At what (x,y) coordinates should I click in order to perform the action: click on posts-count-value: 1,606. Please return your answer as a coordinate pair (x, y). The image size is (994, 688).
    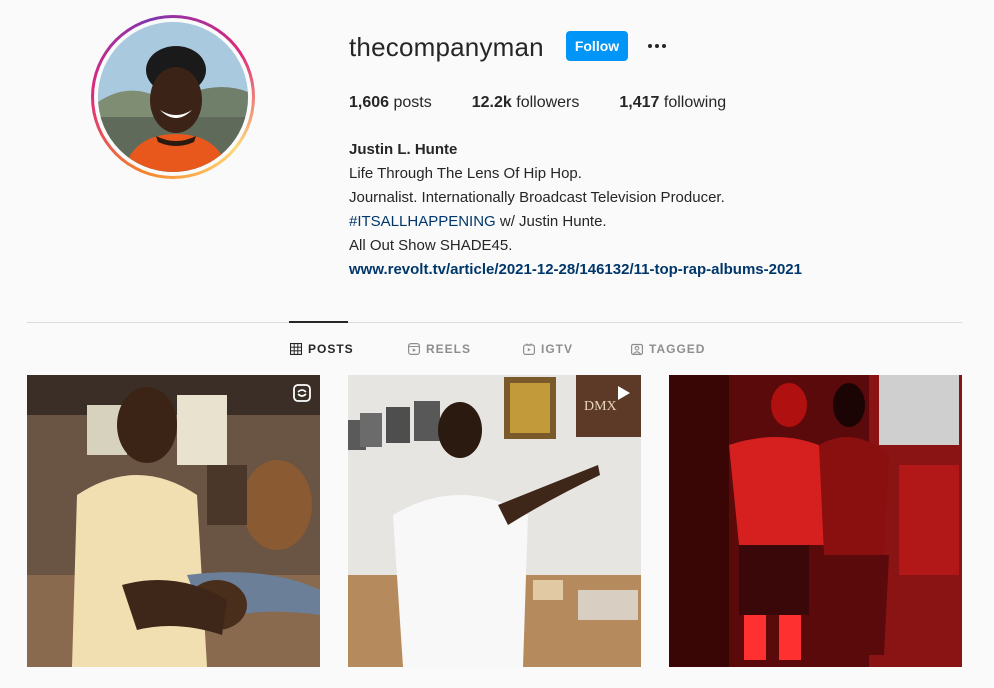
    Looking at the image, I should click on (369, 102).